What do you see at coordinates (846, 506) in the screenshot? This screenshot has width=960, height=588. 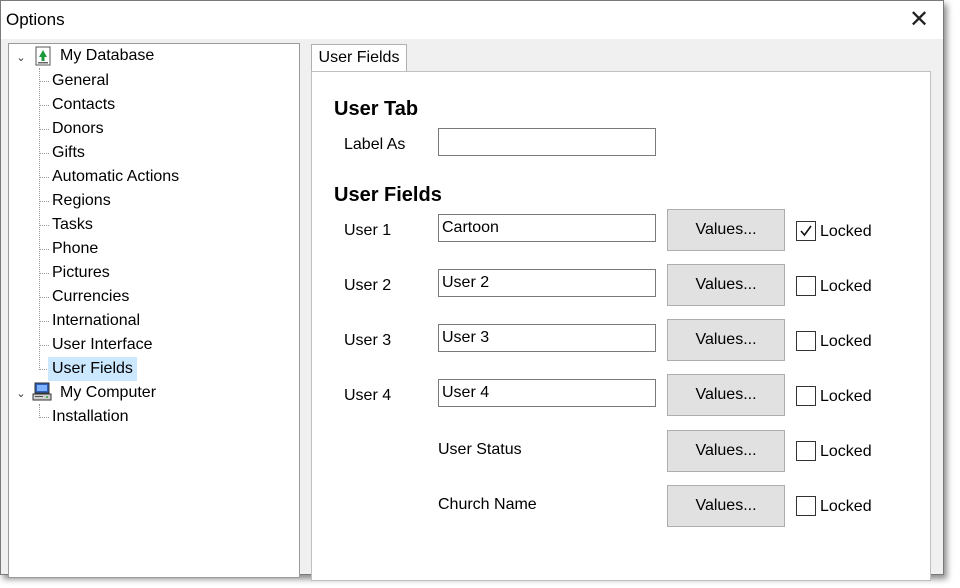 I see `church-name-locked-label: Locked` at bounding box center [846, 506].